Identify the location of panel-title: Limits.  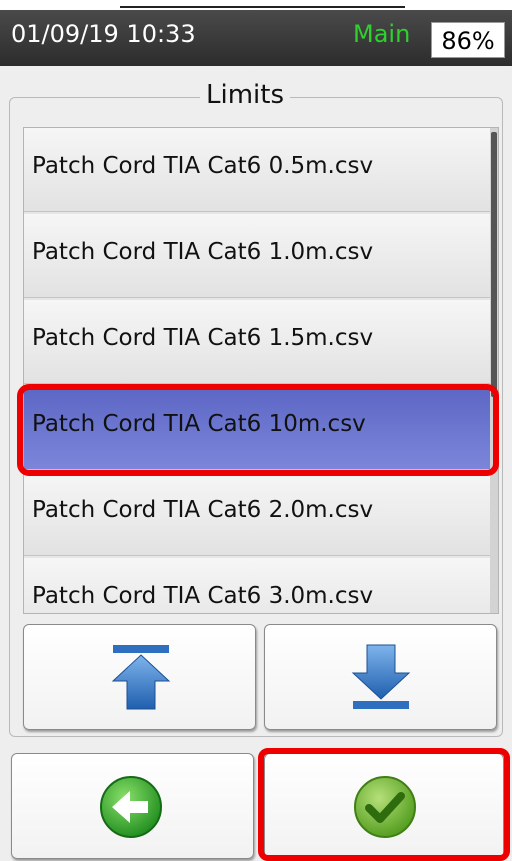
(245, 95).